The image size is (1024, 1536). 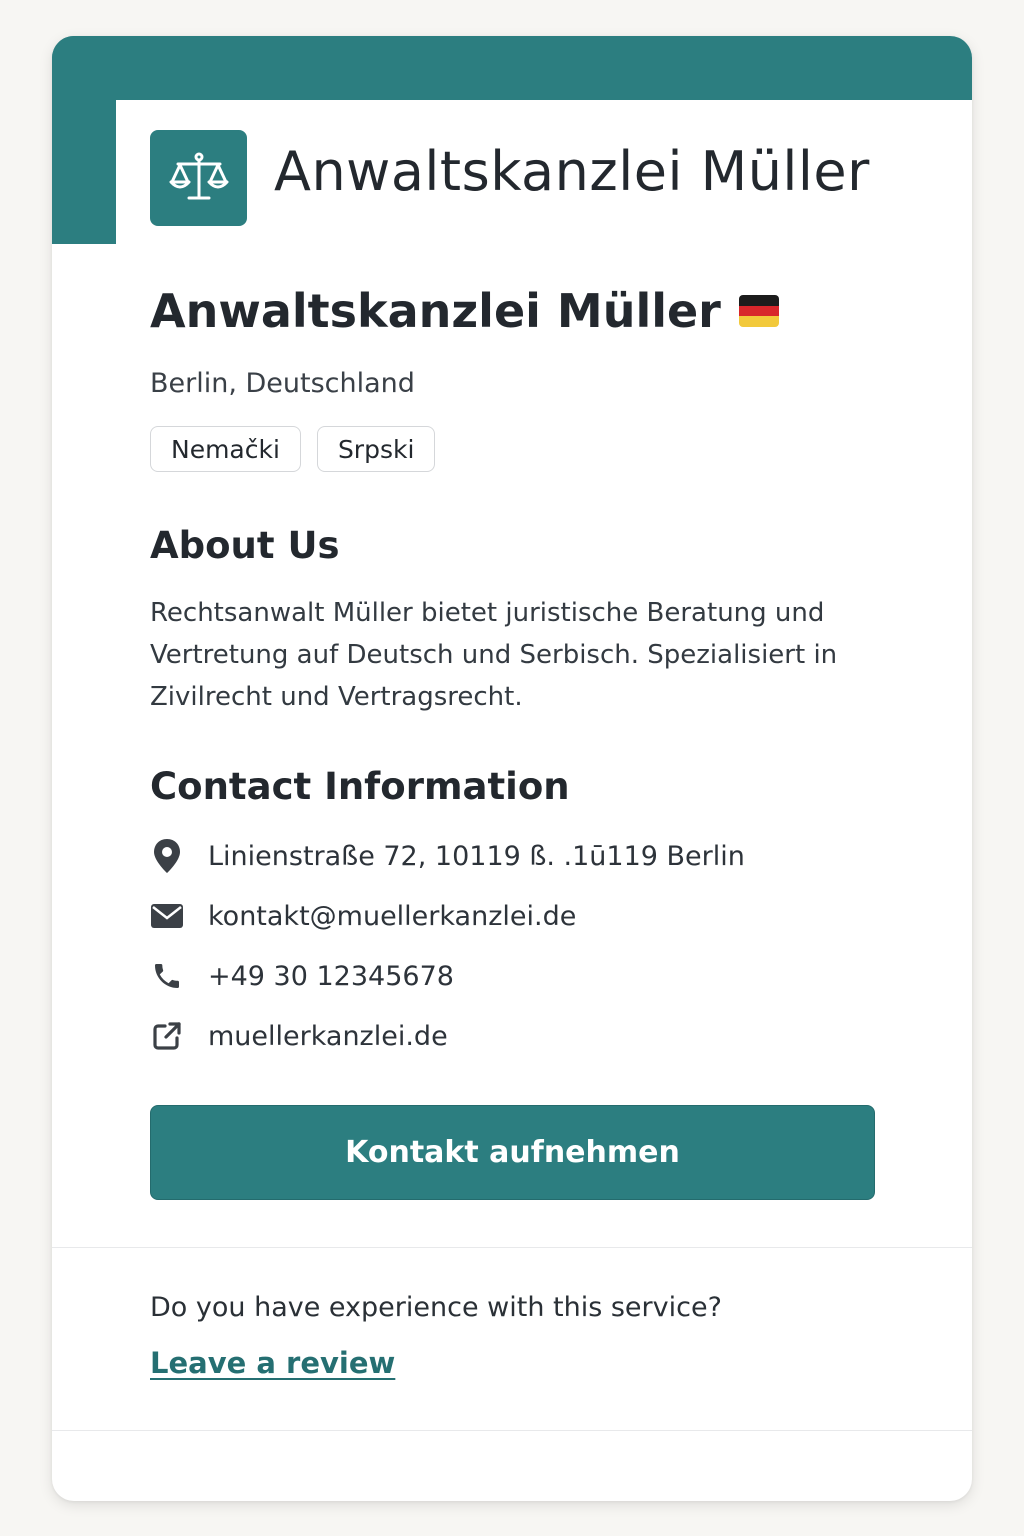 I want to click on leave-review-link: Leave a review, so click(x=272, y=1363).